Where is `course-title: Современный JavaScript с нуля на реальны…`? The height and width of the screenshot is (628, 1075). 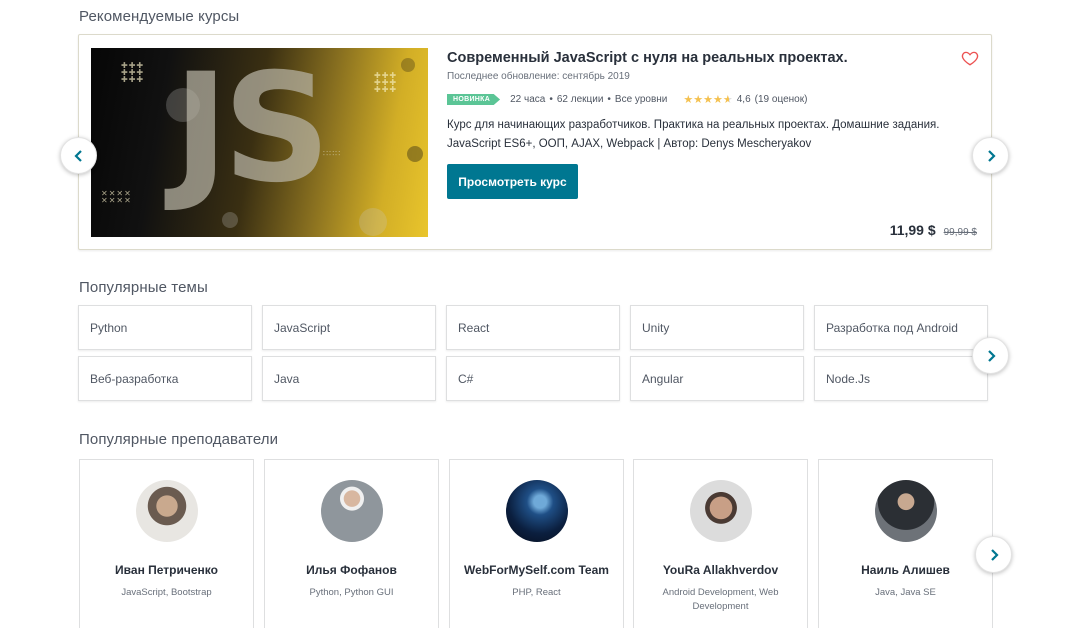 course-title: Современный JavaScript с нуля на реальны… is located at coordinates (647, 58).